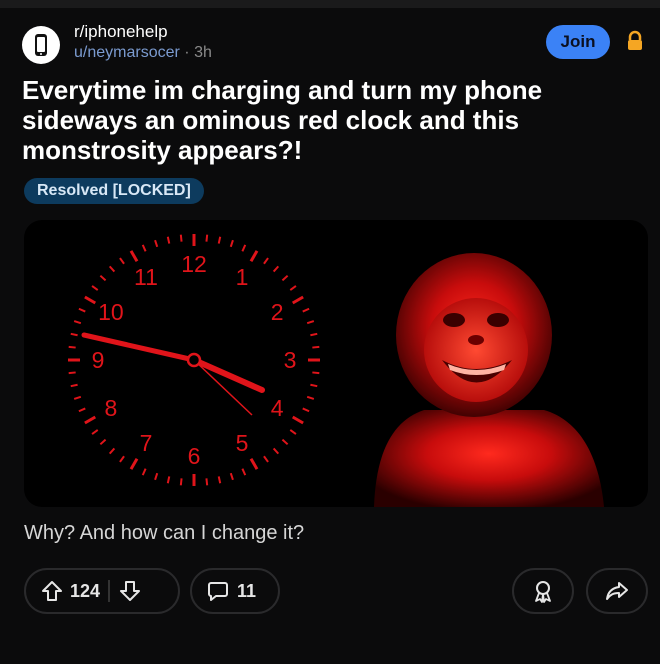 The height and width of the screenshot is (664, 660). What do you see at coordinates (578, 42) in the screenshot?
I see `join-button: Join` at bounding box center [578, 42].